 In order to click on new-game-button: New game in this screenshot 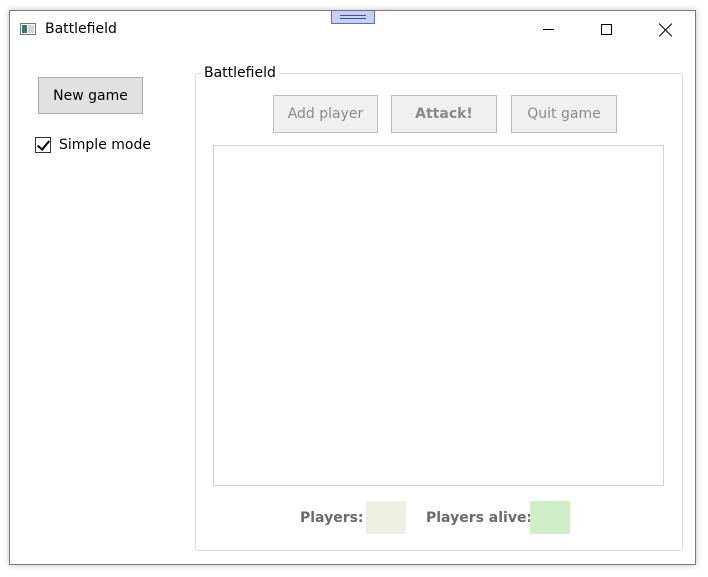, I will do `click(90, 95)`.